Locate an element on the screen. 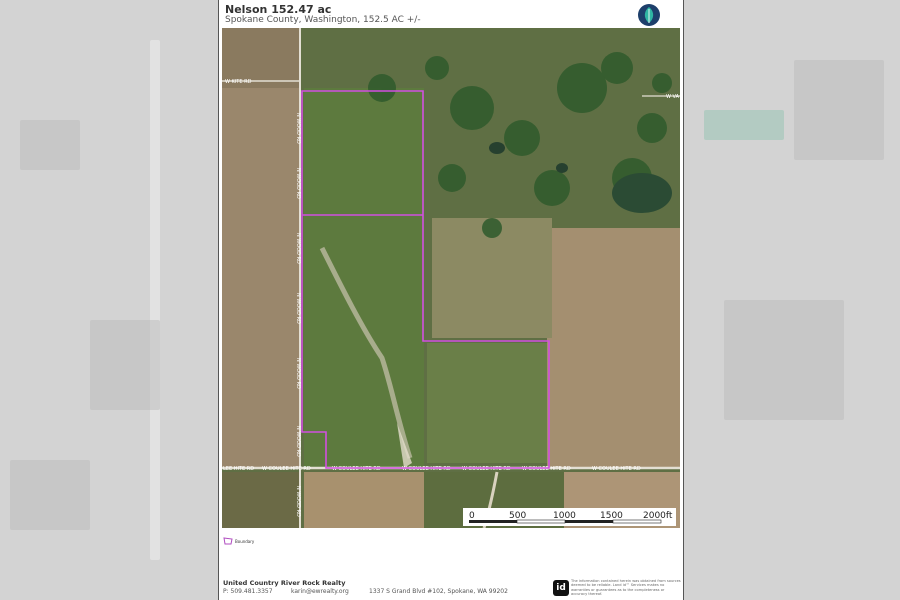  page-subtitle: Spokane County, Washington, 152.5 AC +/- is located at coordinates (323, 20).